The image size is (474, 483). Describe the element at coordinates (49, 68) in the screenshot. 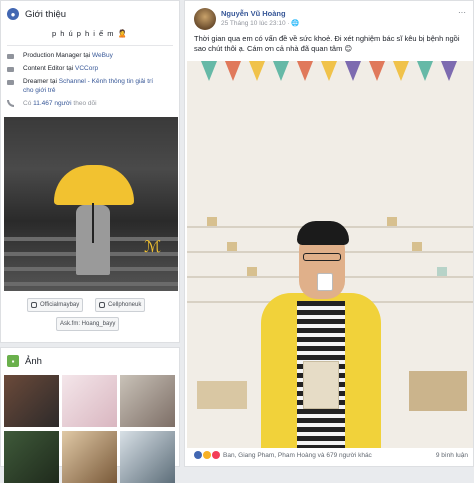

I see `work-label: Content Editor tại` at that location.